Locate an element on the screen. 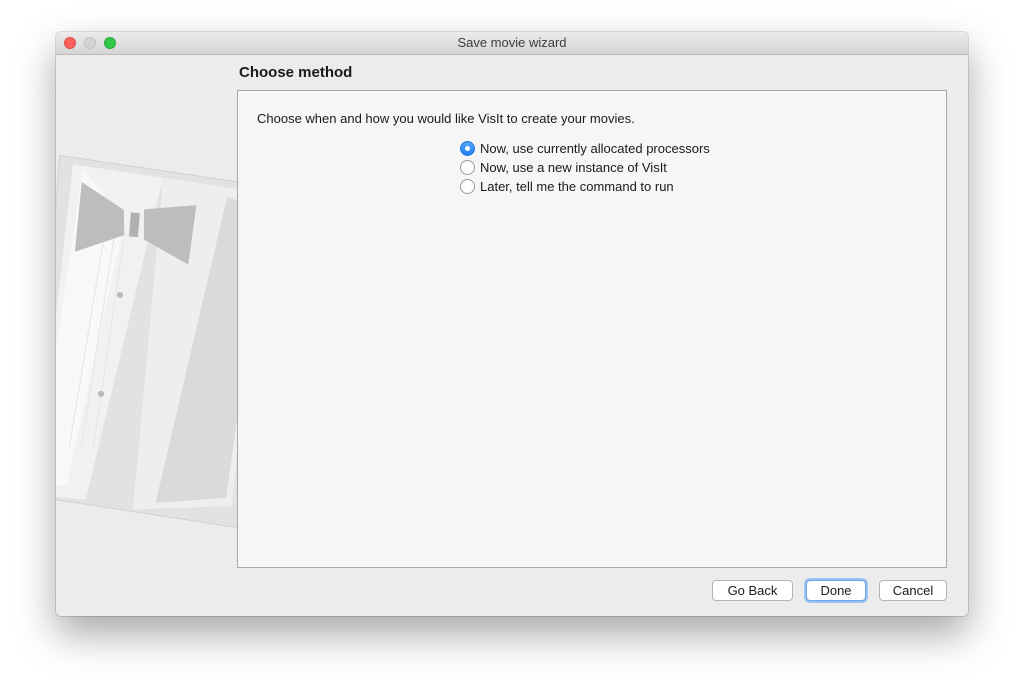  title-bar: Save movie wizard is located at coordinates (512, 43).